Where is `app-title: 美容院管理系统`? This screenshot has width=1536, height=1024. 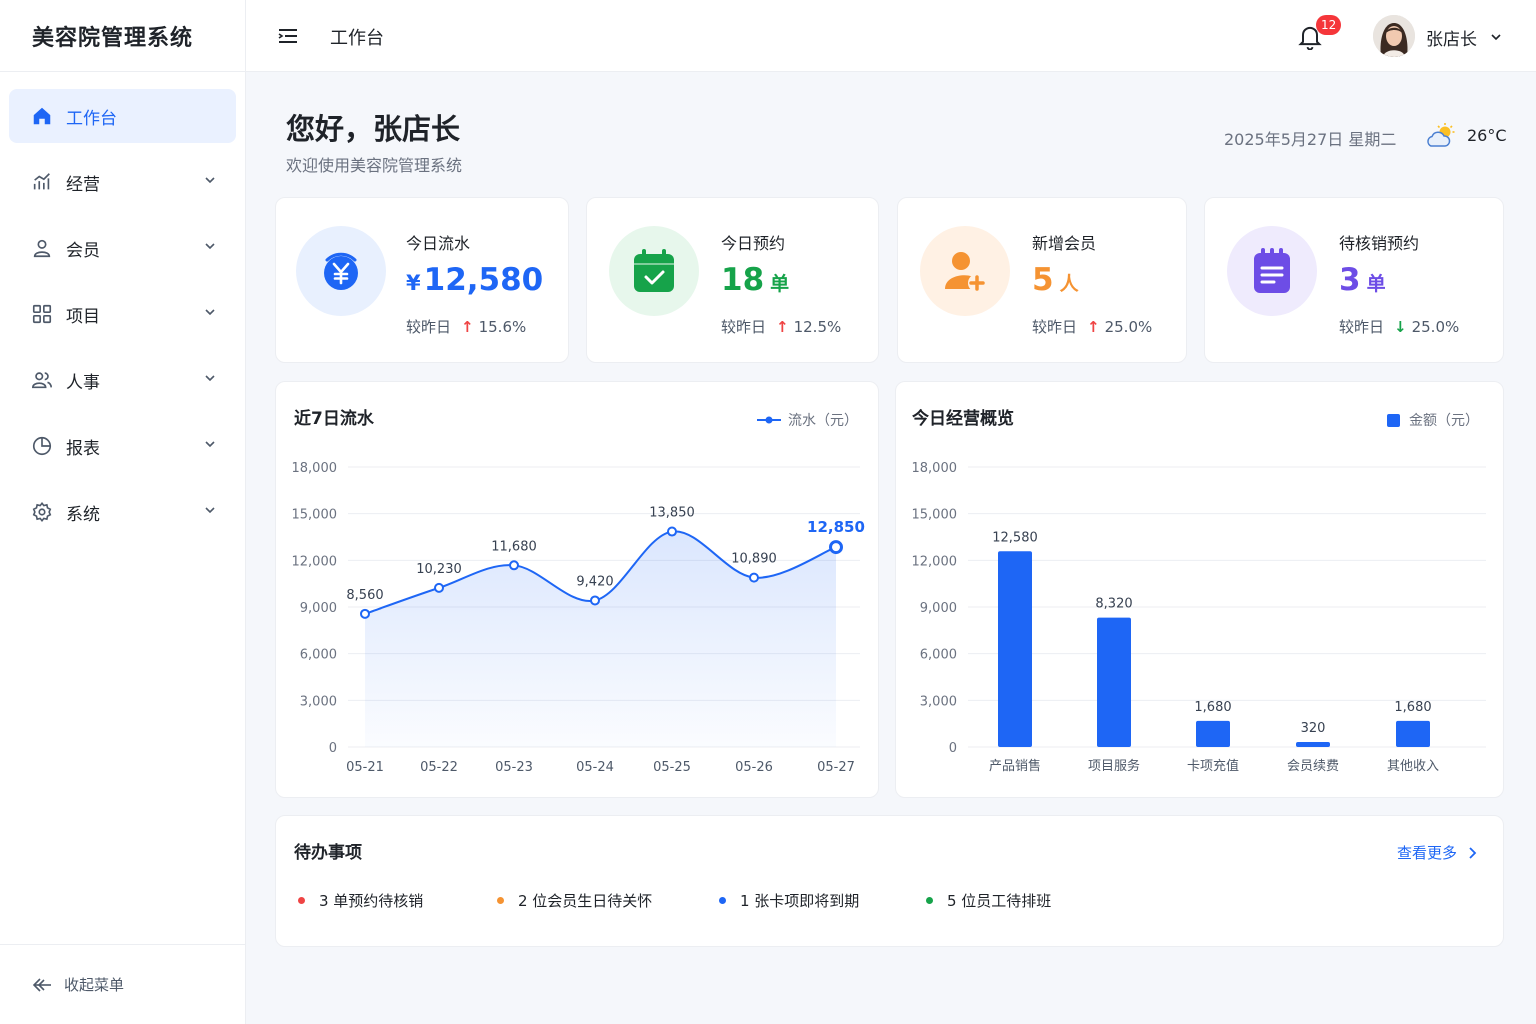
app-title: 美容院管理系统 is located at coordinates (122, 36).